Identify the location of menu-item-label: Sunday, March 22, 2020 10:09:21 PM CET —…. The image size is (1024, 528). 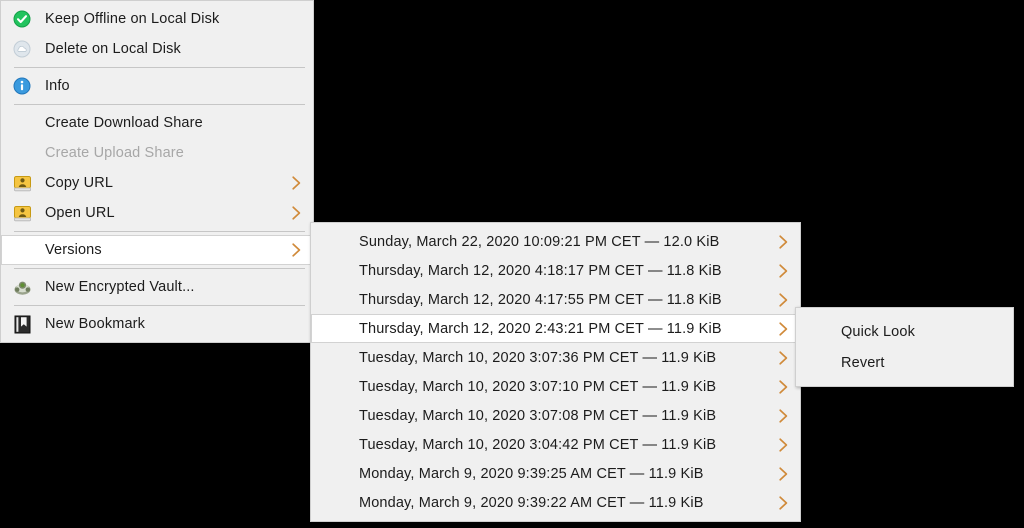
(539, 241).